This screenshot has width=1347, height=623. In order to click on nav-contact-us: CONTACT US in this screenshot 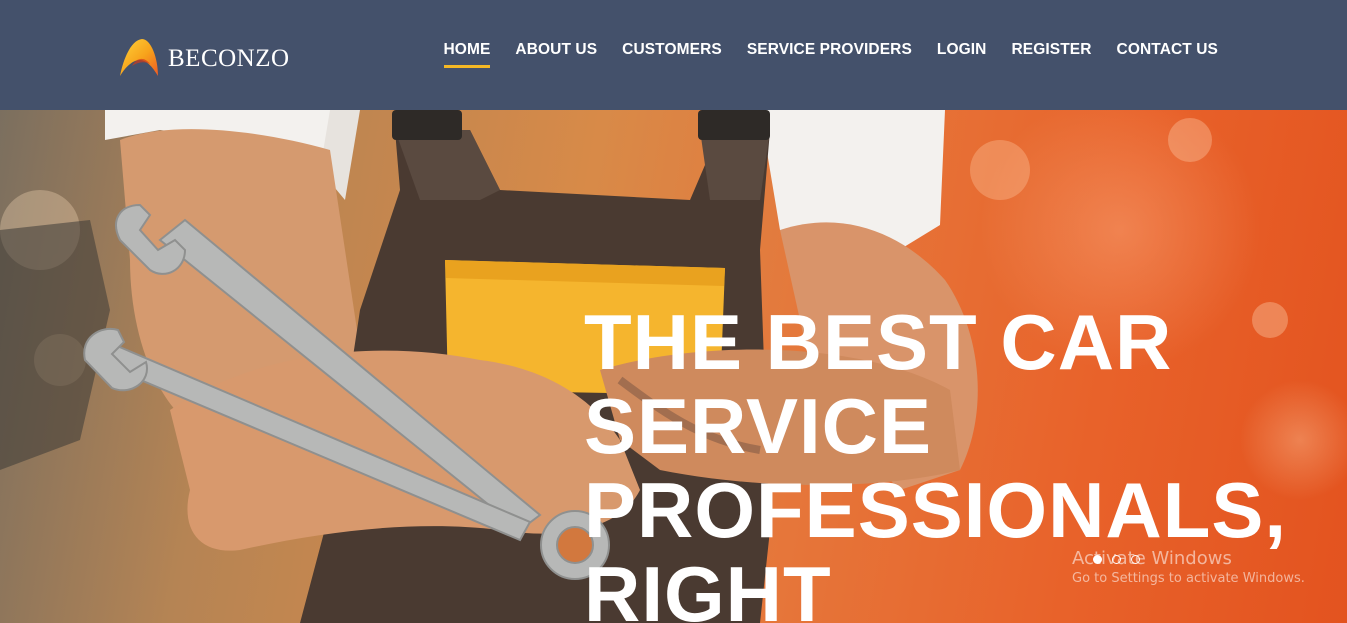, I will do `click(1167, 53)`.